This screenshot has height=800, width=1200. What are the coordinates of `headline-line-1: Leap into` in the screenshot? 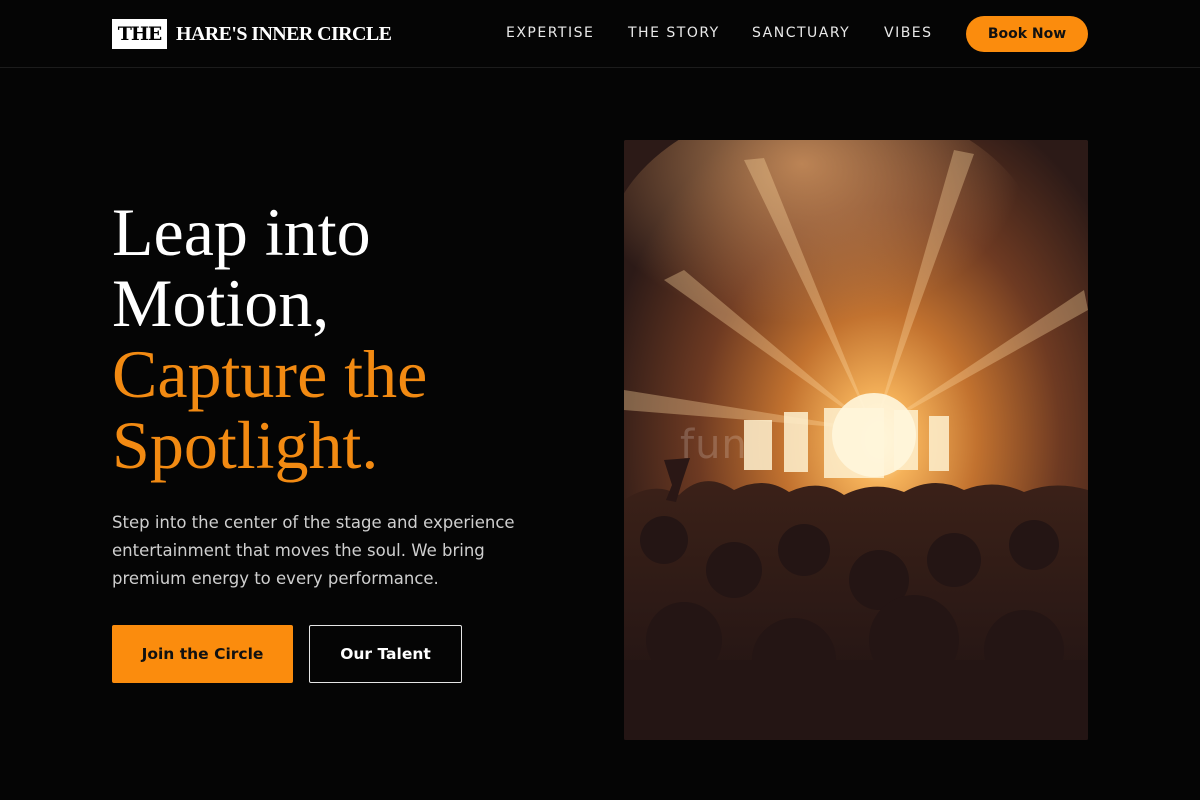 It's located at (241, 232).